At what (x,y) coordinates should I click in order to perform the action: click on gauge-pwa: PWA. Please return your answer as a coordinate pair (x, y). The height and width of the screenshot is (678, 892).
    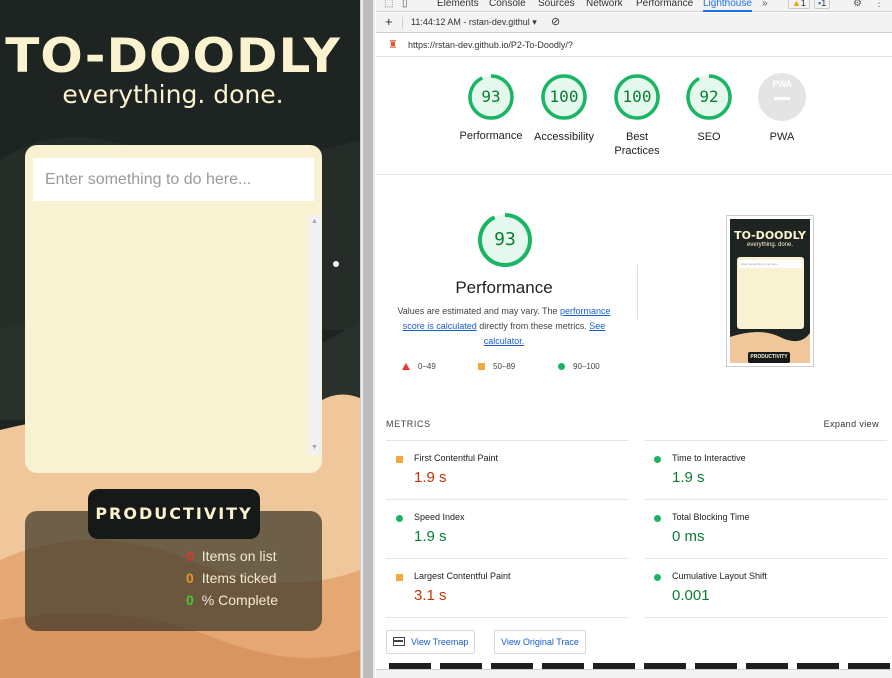
    Looking at the image, I should click on (782, 97).